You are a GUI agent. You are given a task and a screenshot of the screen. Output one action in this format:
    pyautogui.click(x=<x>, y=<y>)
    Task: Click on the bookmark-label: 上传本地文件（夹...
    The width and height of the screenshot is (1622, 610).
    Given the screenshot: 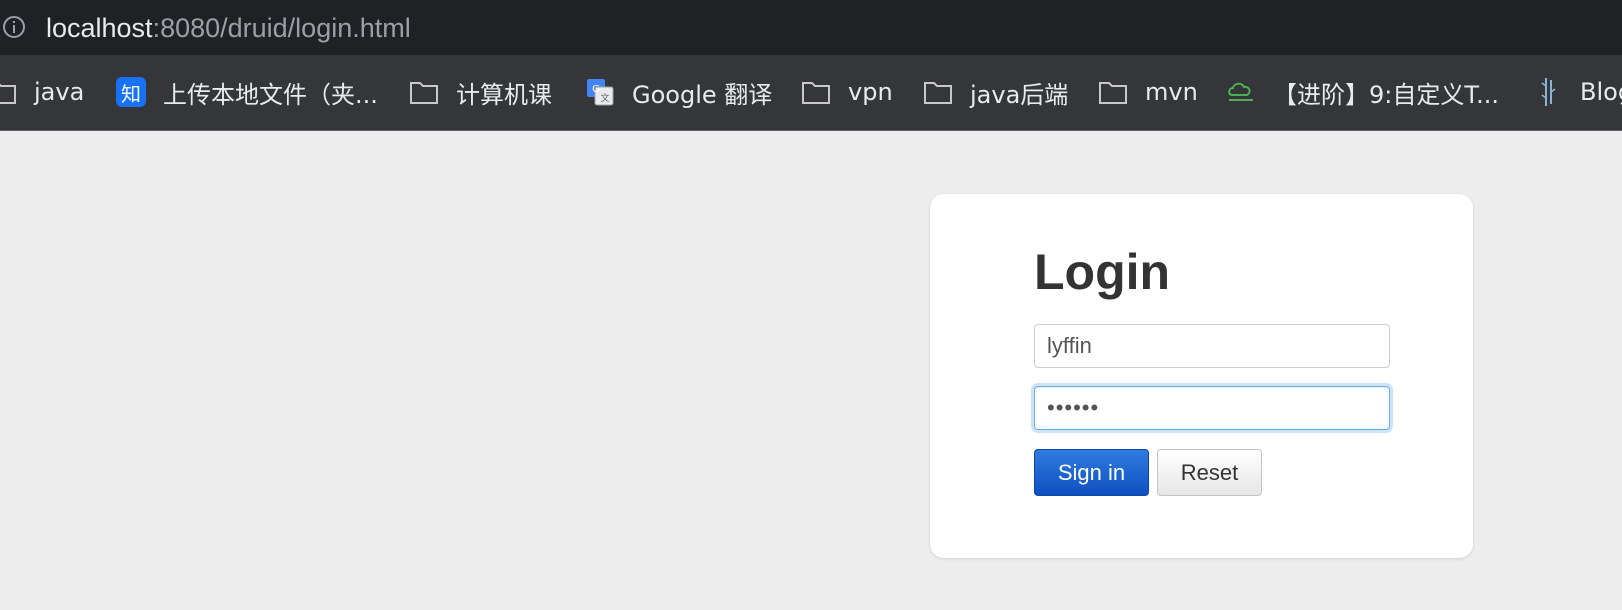 What is the action you would take?
    pyautogui.click(x=270, y=94)
    